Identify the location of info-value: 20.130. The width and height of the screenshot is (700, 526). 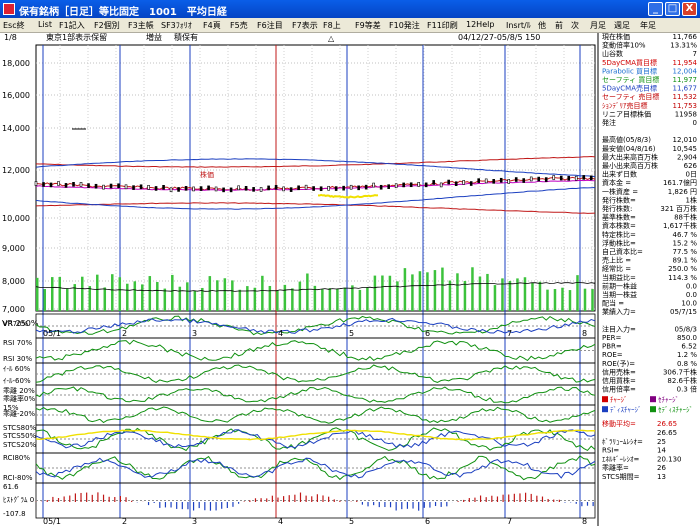
(669, 459).